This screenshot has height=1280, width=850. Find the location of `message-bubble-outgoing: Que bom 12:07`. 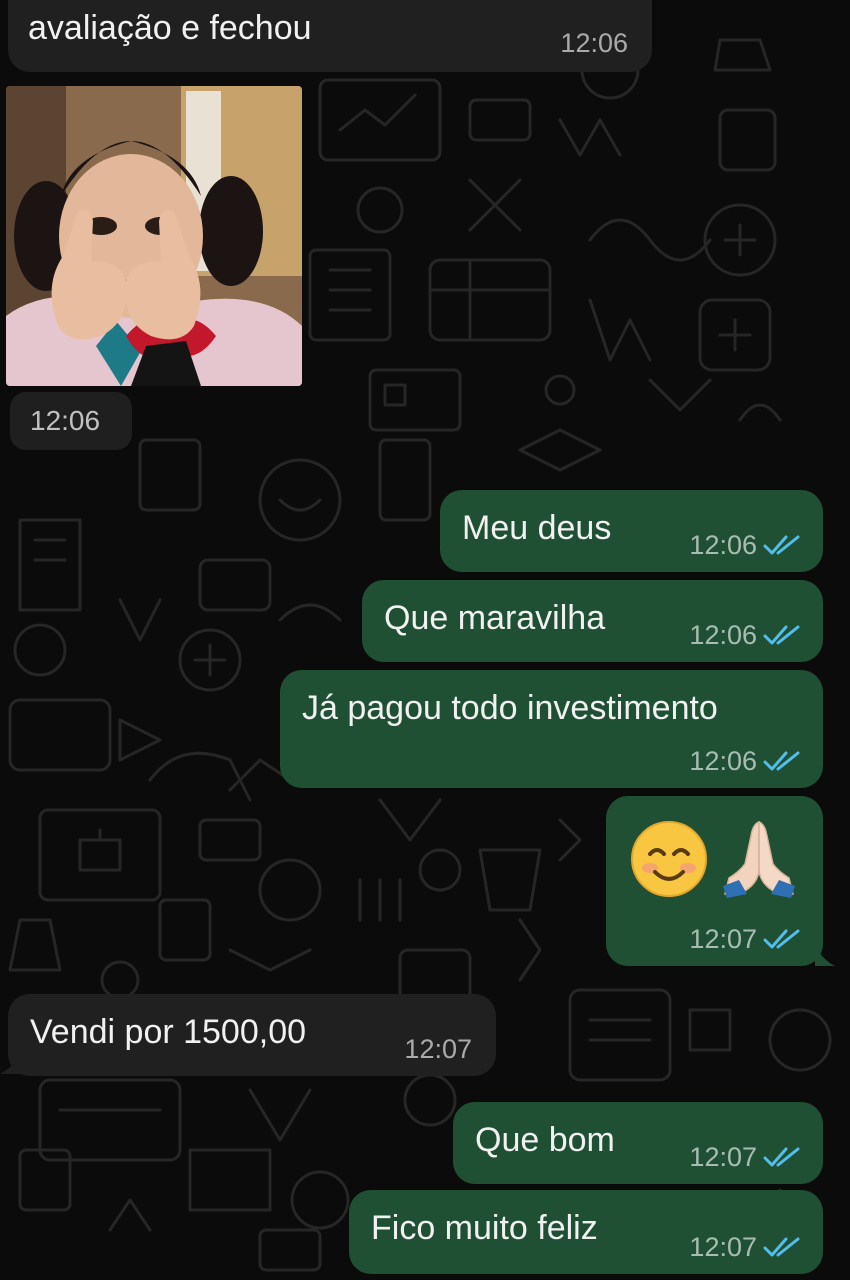

message-bubble-outgoing: Que bom 12:07 is located at coordinates (638, 1143).